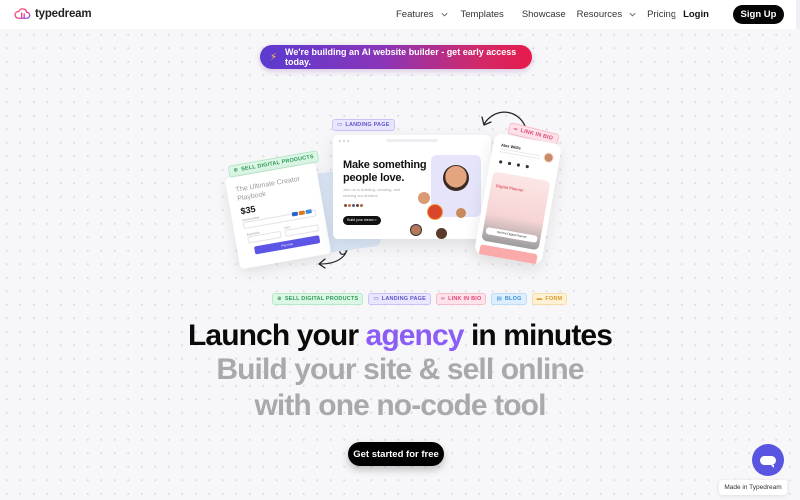 Image resolution: width=800 pixels, height=500 pixels. What do you see at coordinates (798, 14) in the screenshot?
I see `scrollbar-edge` at bounding box center [798, 14].